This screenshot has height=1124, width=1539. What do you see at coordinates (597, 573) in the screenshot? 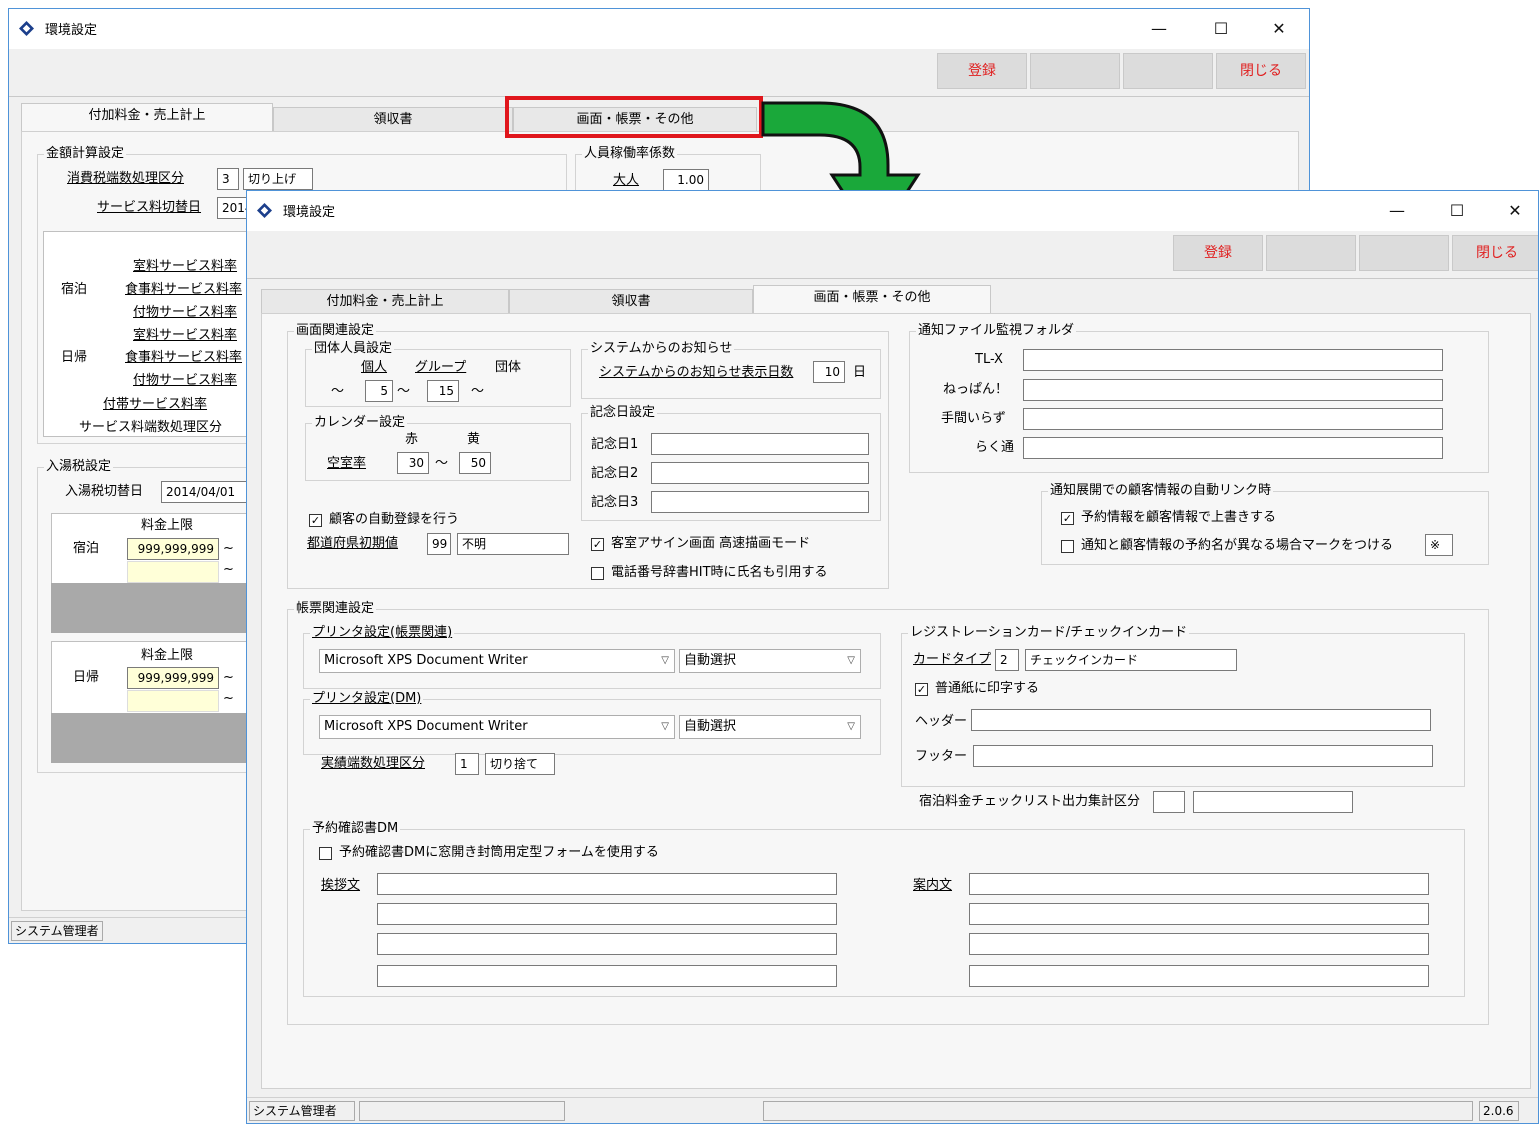
I see `phone-name-checkbox` at bounding box center [597, 573].